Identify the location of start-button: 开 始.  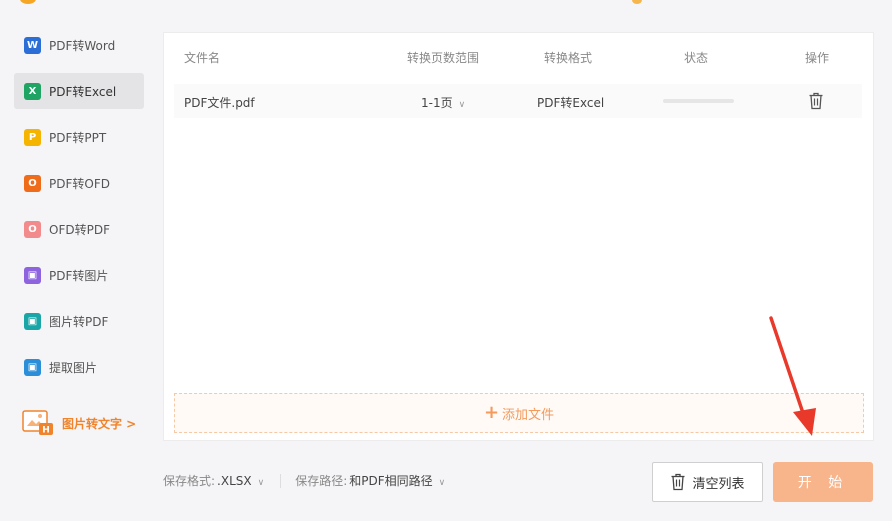
(823, 482).